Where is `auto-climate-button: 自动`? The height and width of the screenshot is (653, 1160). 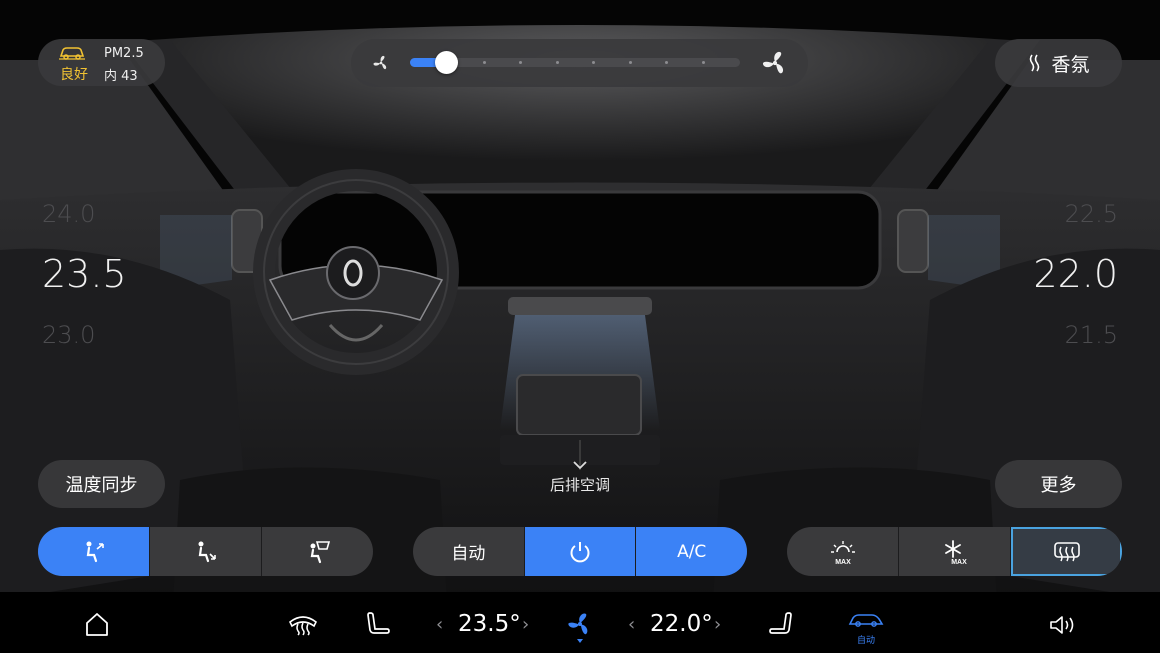
auto-climate-button: 自动 is located at coordinates (866, 629).